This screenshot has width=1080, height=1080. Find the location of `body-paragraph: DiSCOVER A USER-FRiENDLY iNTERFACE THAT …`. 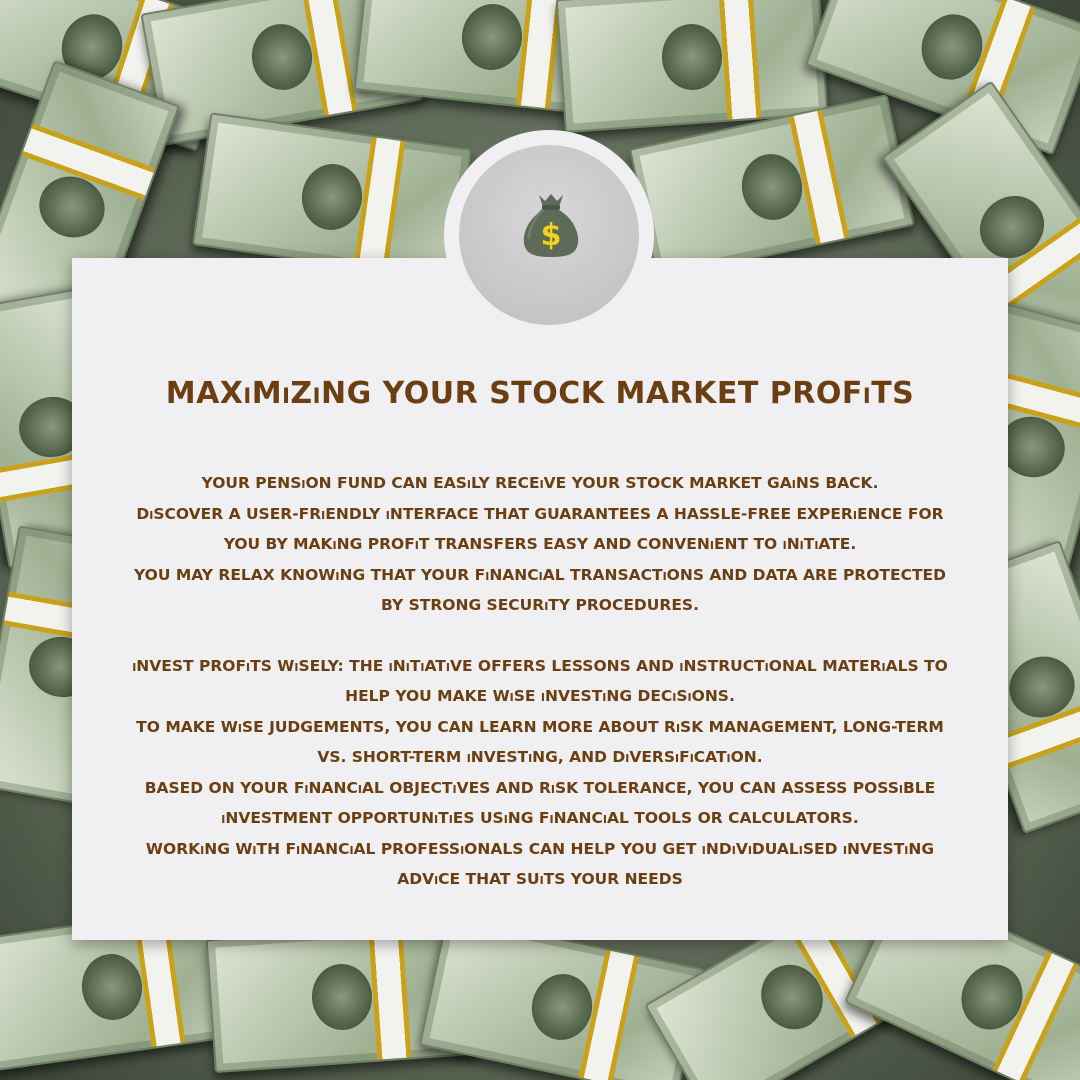

body-paragraph: DiSCOVER A USER-FRiENDLY iNTERFACE THAT … is located at coordinates (540, 529).